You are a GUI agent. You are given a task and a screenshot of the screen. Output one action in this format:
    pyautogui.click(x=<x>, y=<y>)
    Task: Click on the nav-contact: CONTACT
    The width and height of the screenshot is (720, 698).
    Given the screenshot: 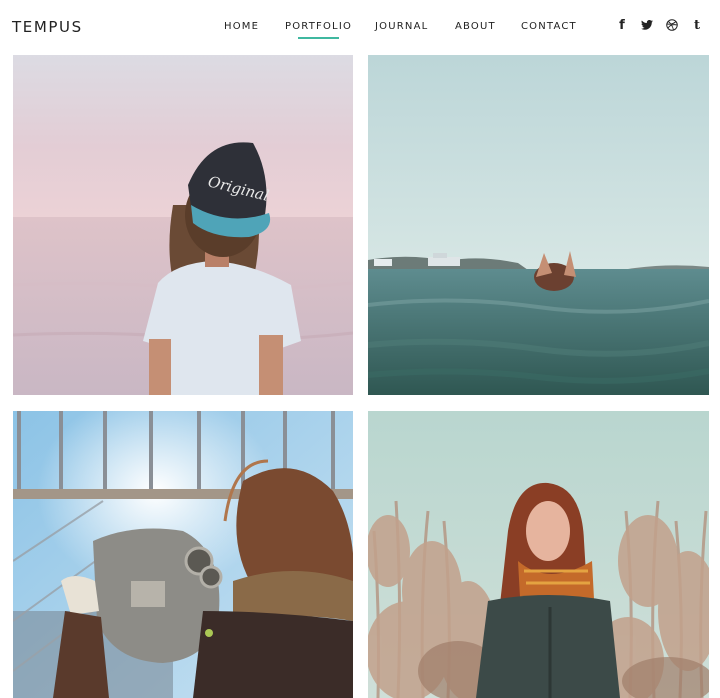 What is the action you would take?
    pyautogui.click(x=549, y=26)
    